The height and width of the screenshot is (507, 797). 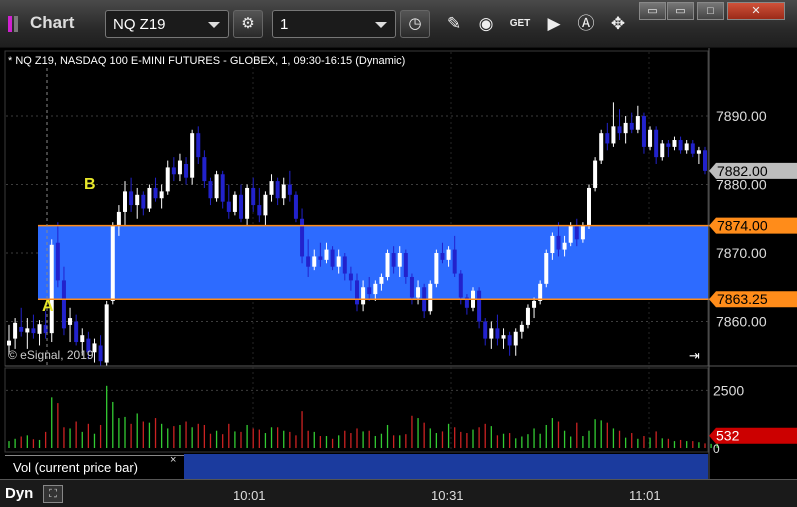 What do you see at coordinates (742, 299) in the screenshot?
I see `lower-level-label: 7863.25` at bounding box center [742, 299].